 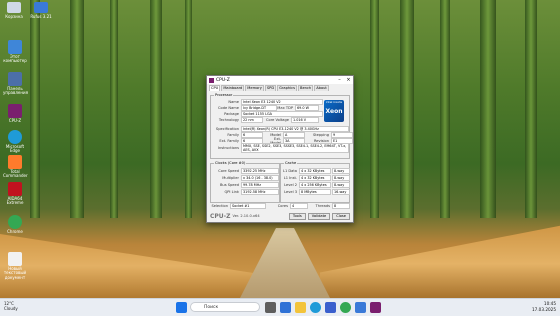 What do you see at coordinates (15, 111) in the screenshot?
I see `cpuz-icon` at bounding box center [15, 111].